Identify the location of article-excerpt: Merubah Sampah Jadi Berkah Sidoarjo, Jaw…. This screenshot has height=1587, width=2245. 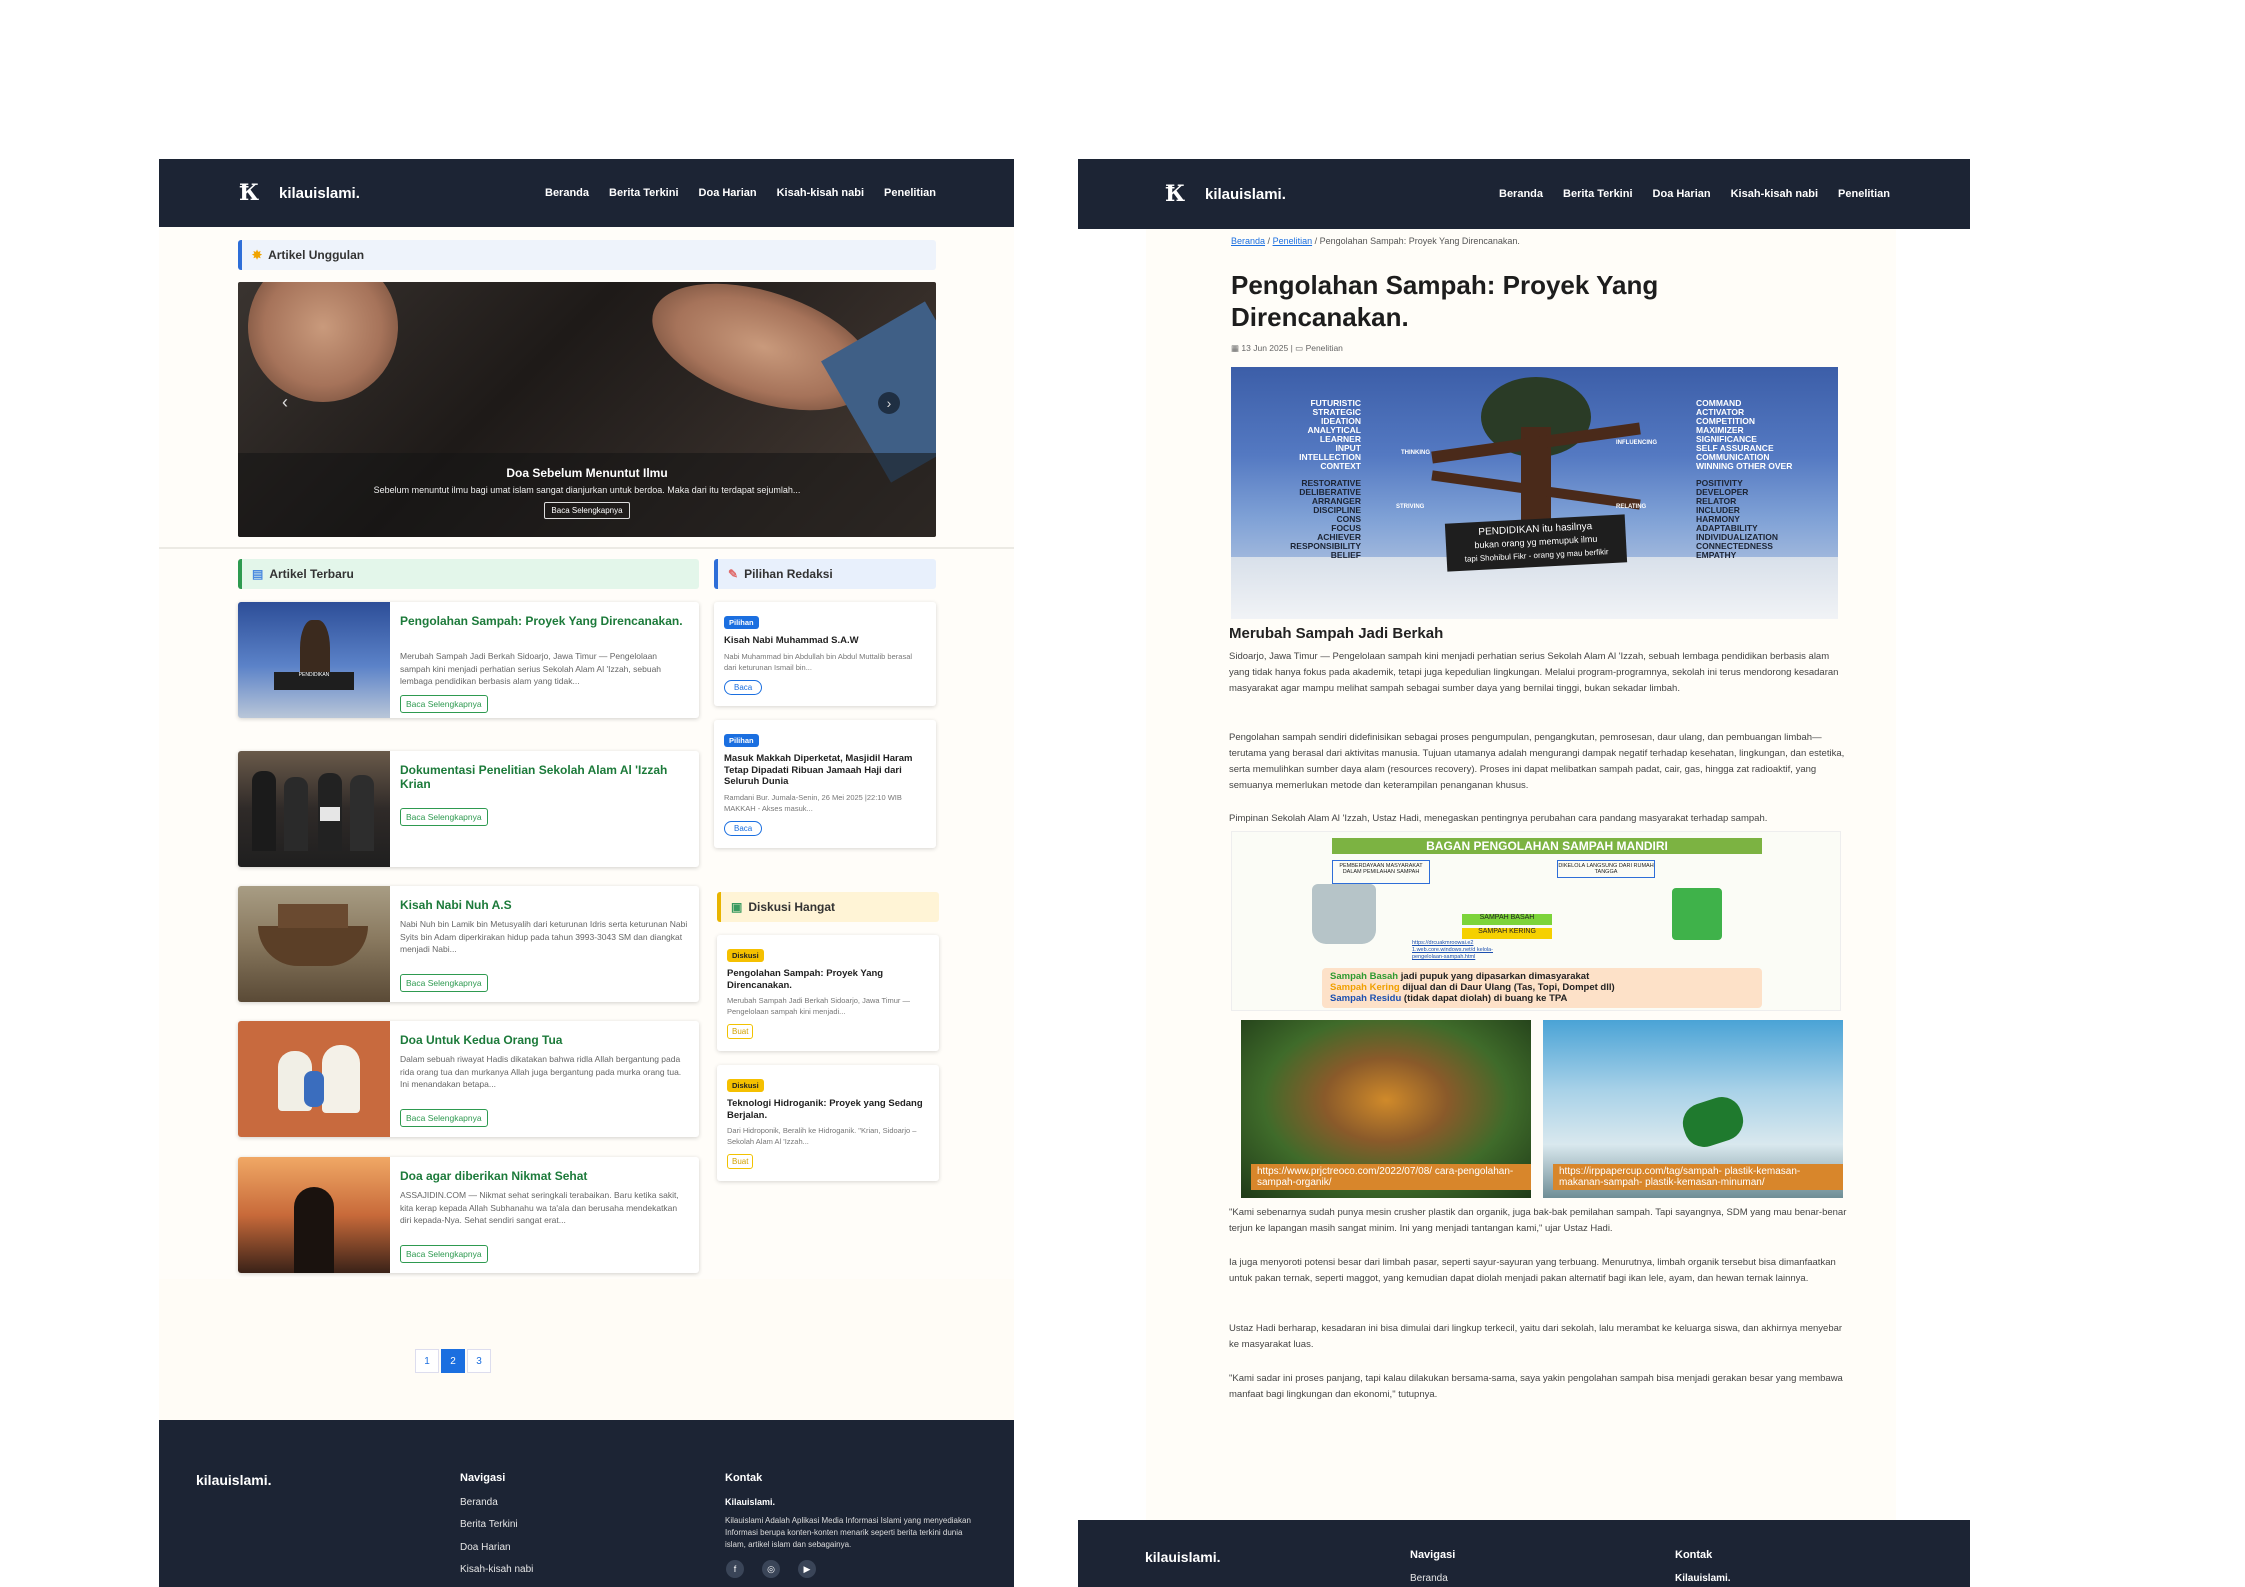
(531, 668).